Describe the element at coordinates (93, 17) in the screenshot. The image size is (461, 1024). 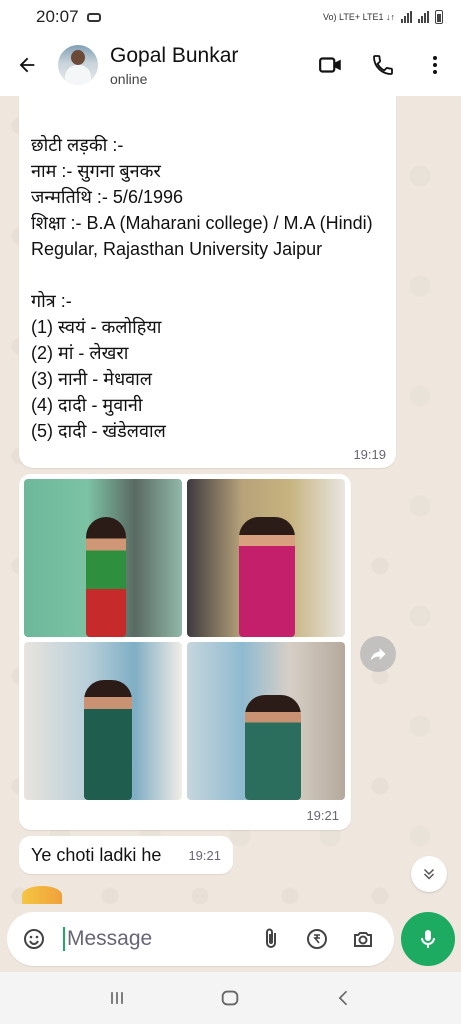
I see `voicemail-icon` at that location.